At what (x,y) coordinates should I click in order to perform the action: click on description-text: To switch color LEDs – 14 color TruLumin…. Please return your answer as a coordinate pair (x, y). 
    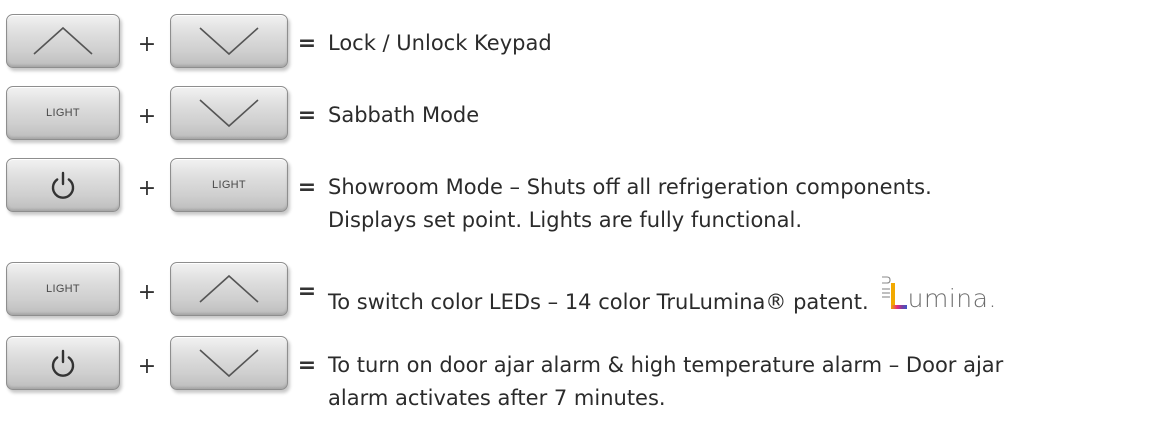
    Looking at the image, I should click on (598, 302).